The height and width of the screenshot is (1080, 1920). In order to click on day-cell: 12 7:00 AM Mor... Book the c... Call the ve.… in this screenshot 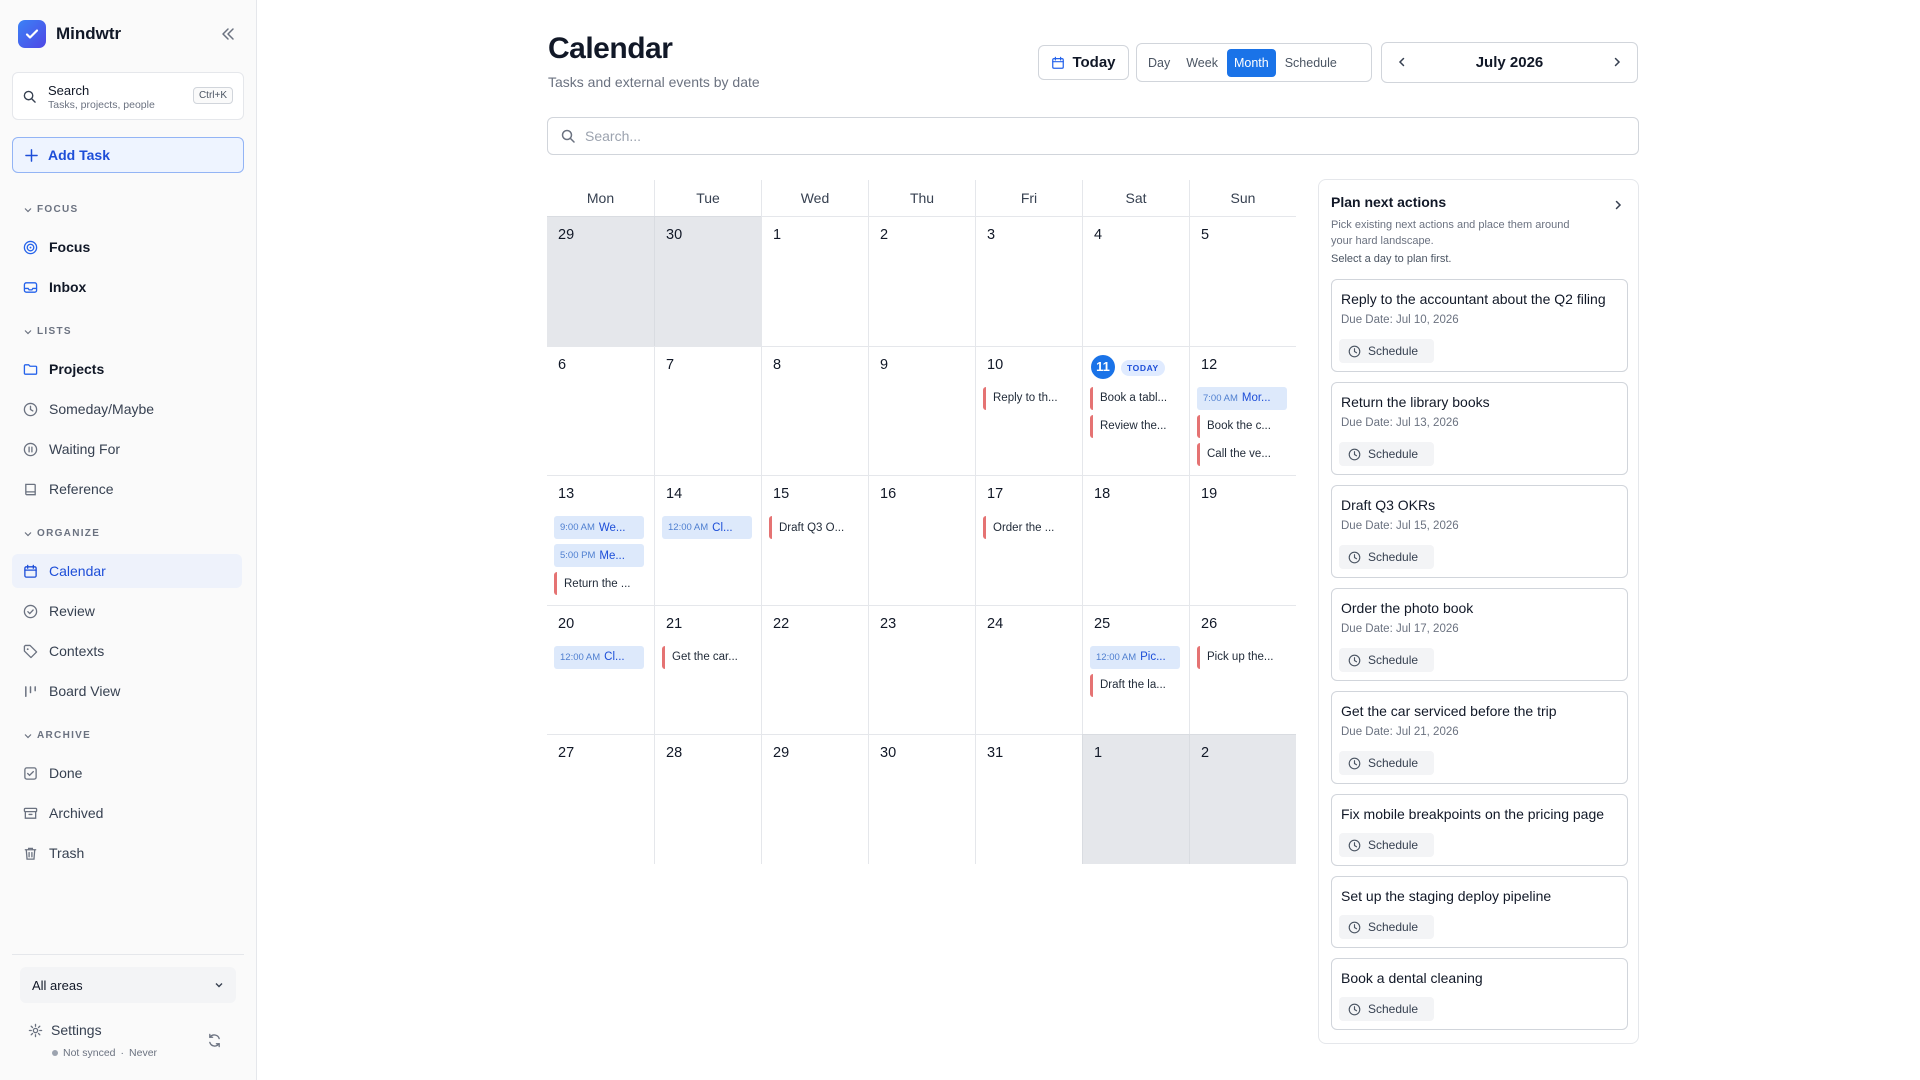, I will do `click(1242, 410)`.